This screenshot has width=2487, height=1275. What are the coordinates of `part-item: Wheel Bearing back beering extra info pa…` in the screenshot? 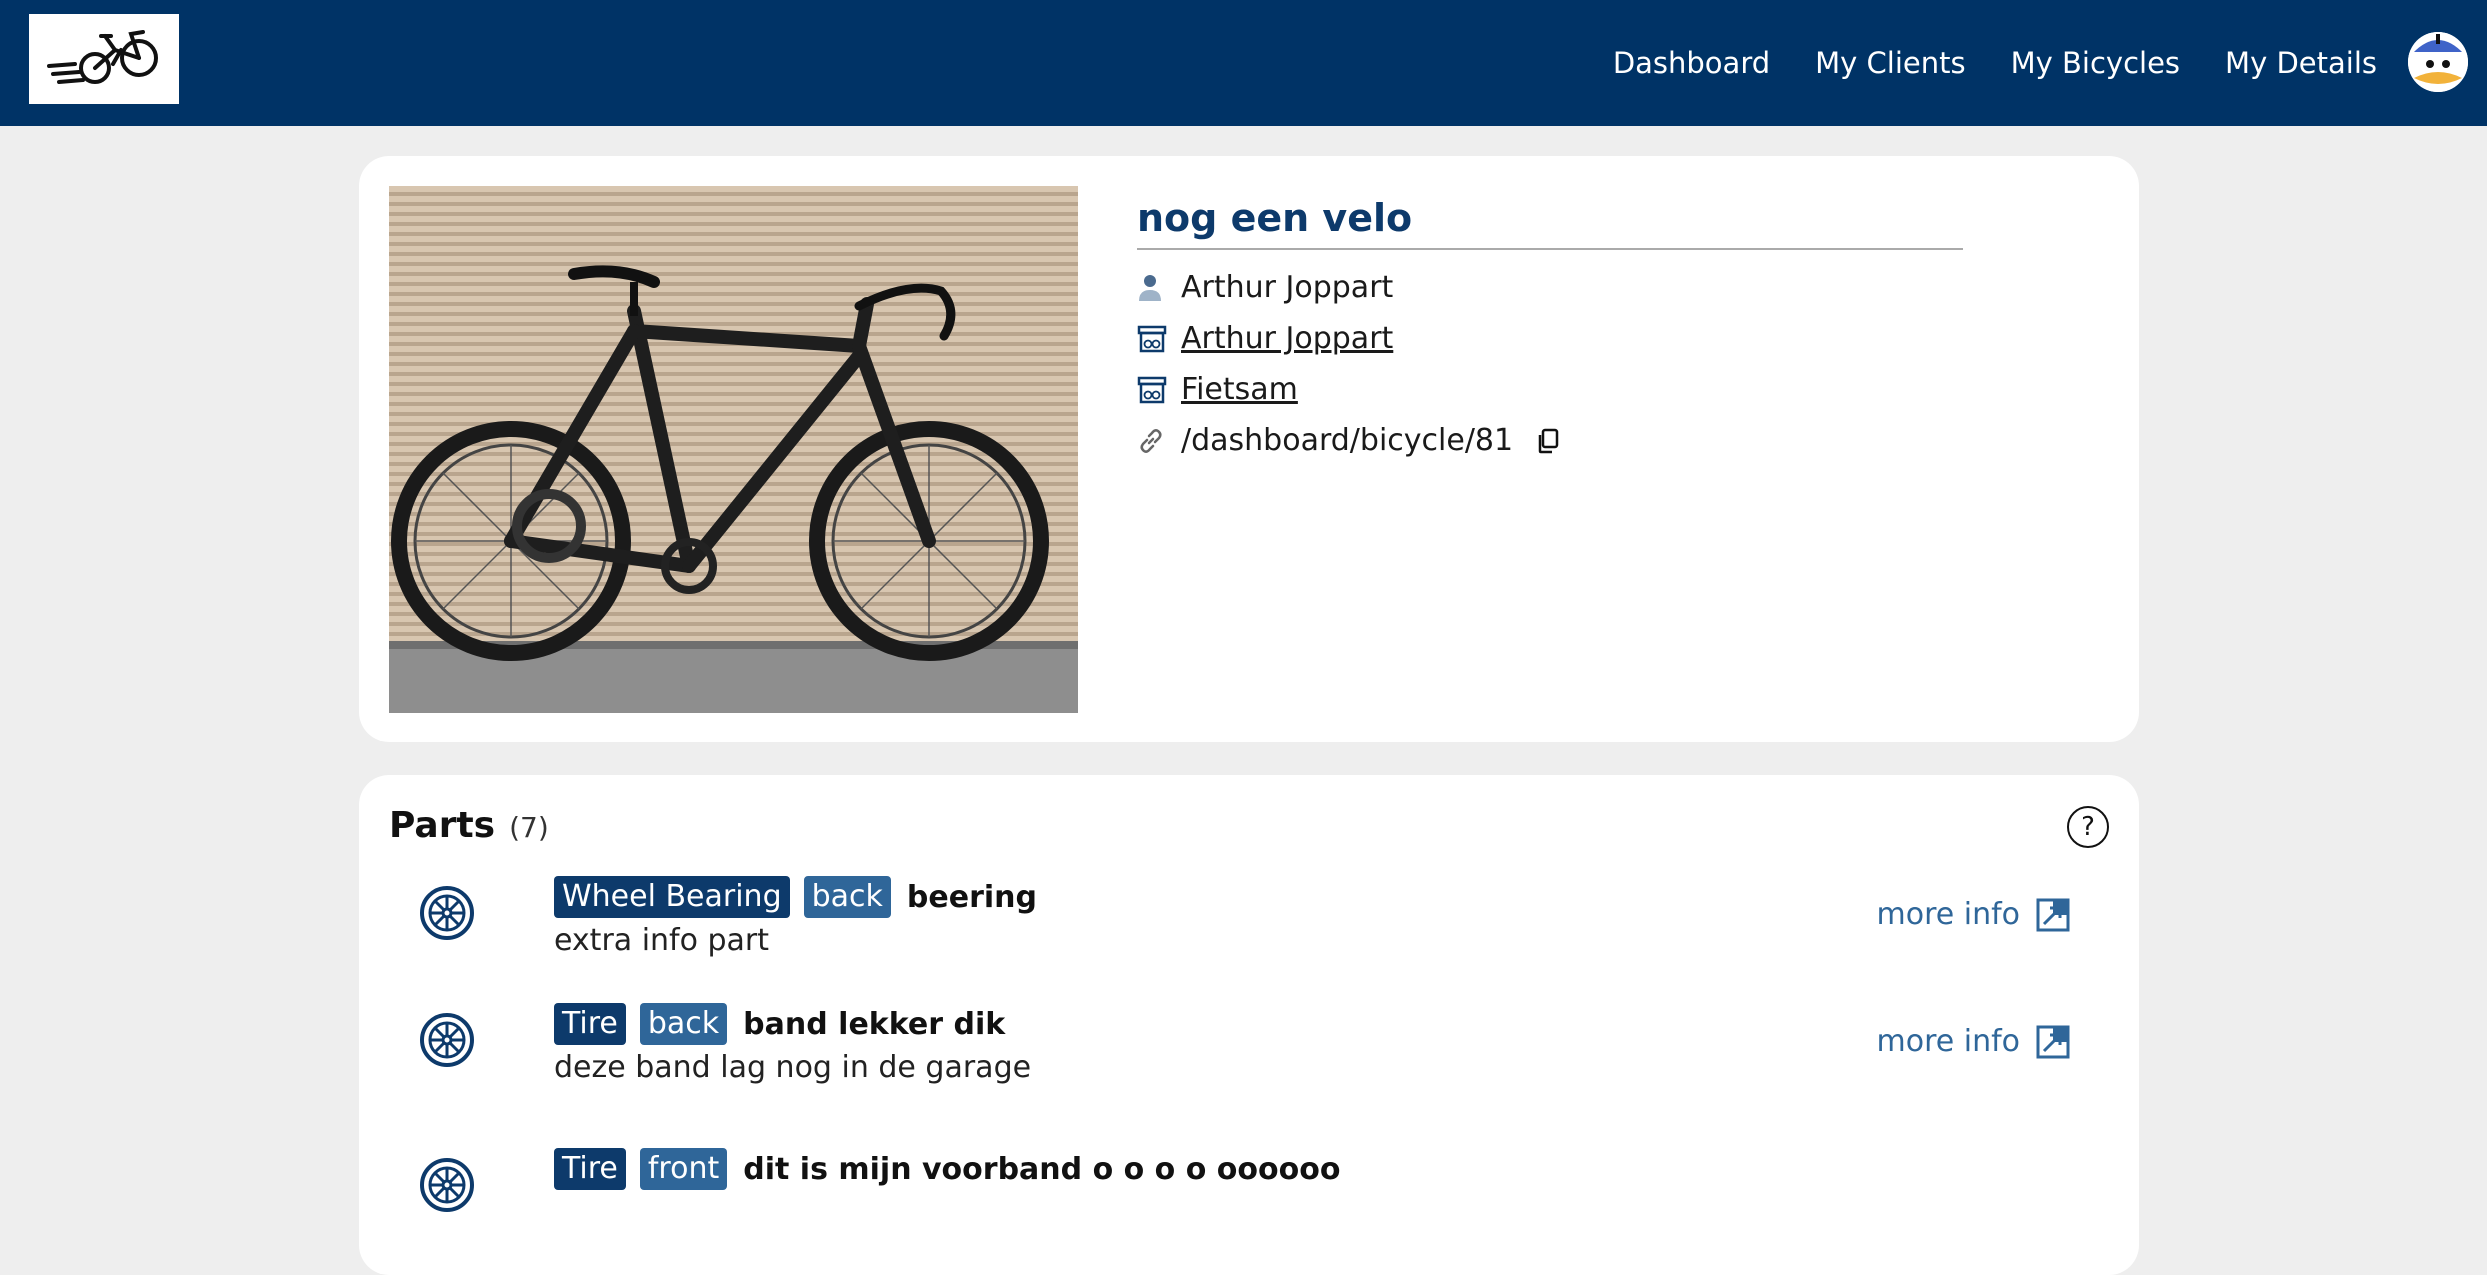 It's located at (1264, 925).